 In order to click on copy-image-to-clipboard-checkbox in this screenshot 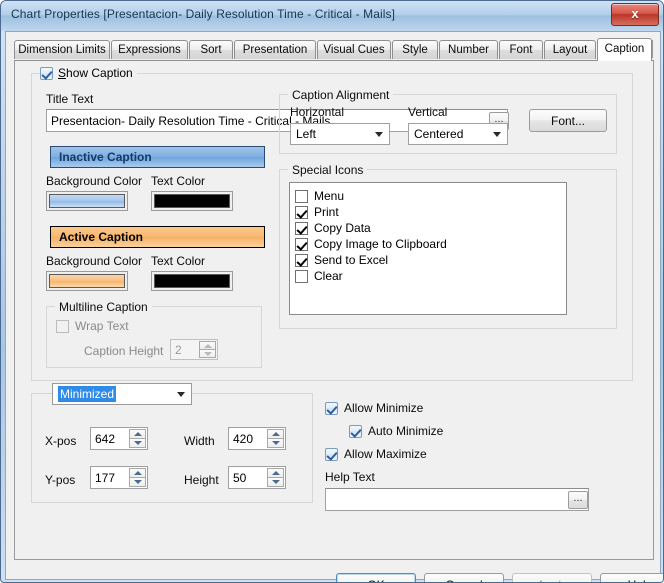, I will do `click(301, 244)`.